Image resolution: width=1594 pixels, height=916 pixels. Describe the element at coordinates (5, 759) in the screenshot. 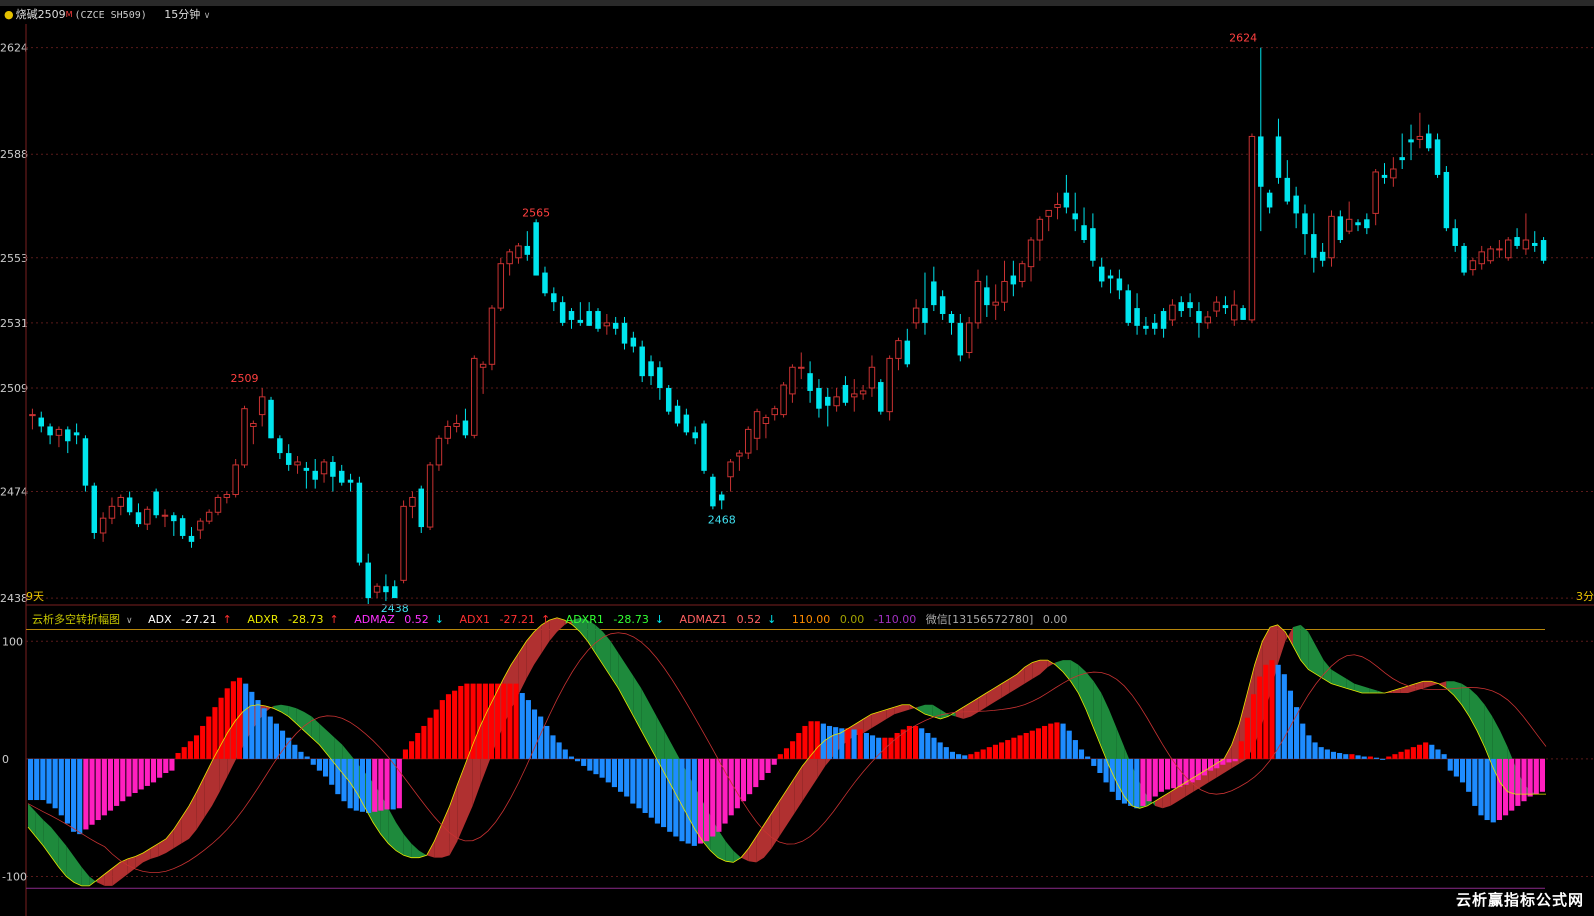

I see `indicator-tick-label: 0` at that location.